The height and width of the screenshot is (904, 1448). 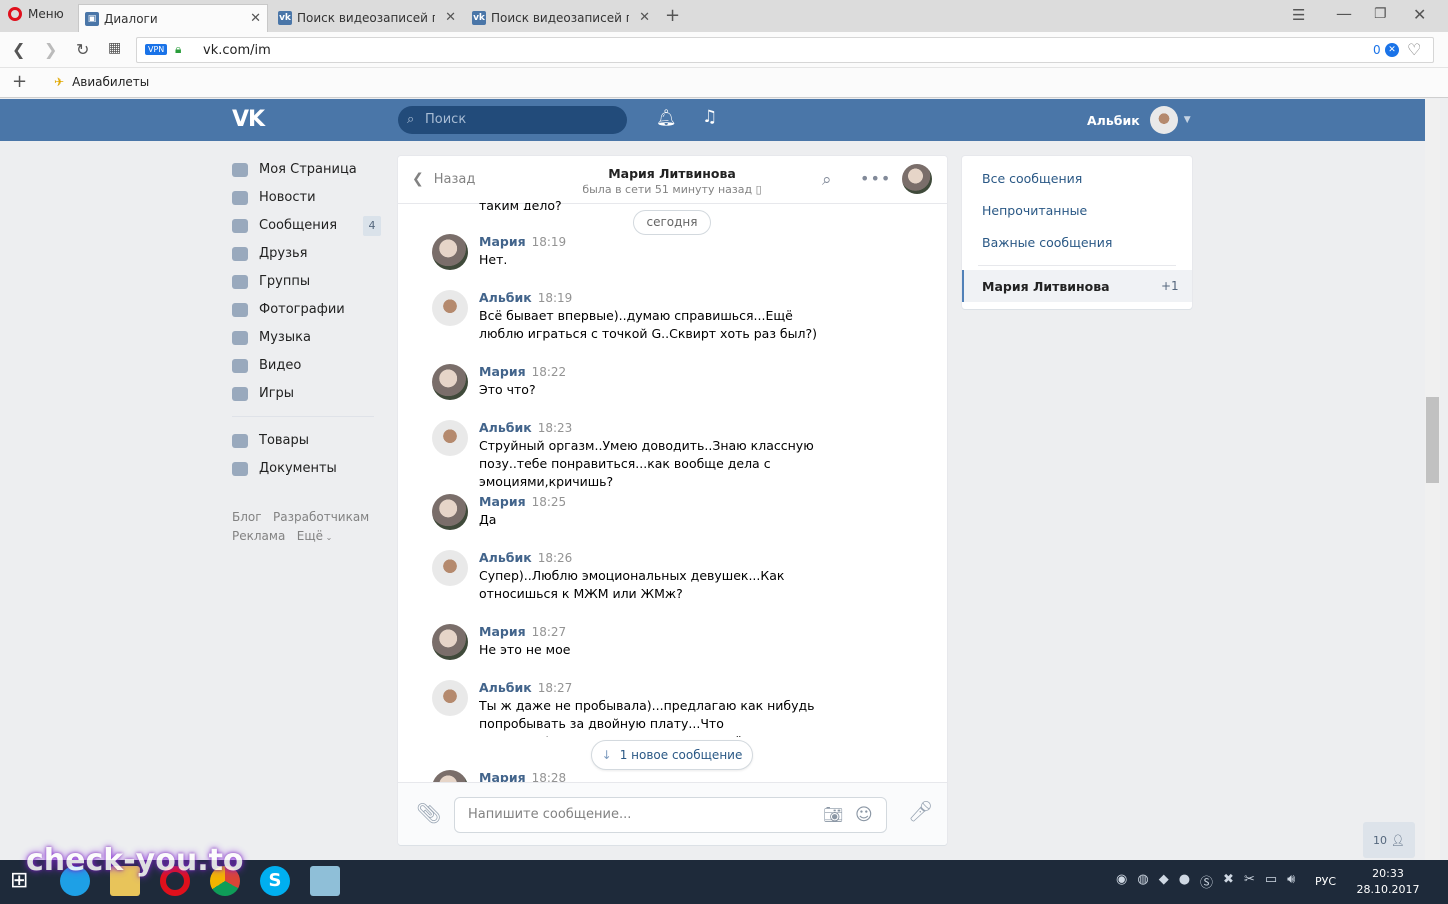 I want to click on notepad-icon, so click(x=325, y=881).